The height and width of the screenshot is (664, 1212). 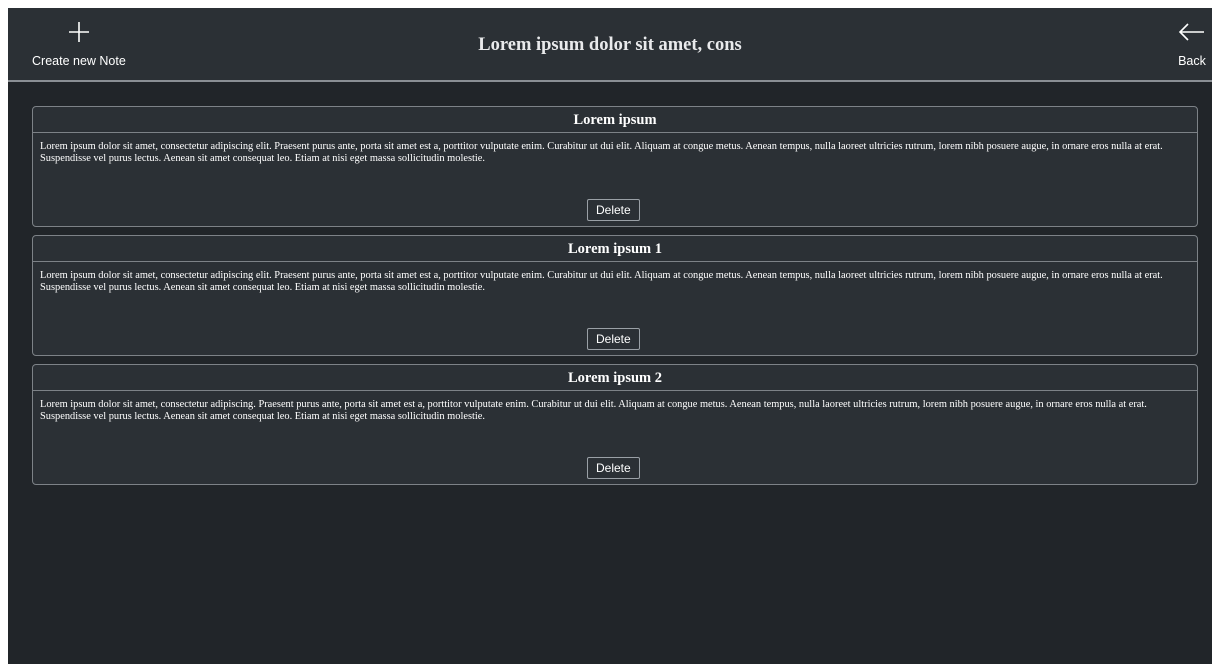 I want to click on back-label: Back, so click(x=1192, y=61).